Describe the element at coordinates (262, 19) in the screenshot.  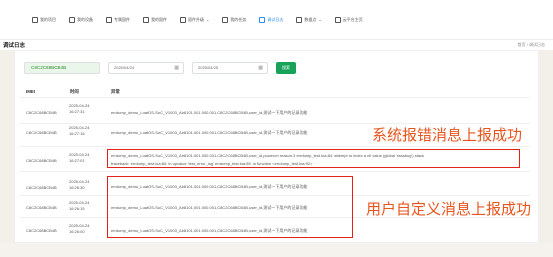
I see `log-icon` at that location.